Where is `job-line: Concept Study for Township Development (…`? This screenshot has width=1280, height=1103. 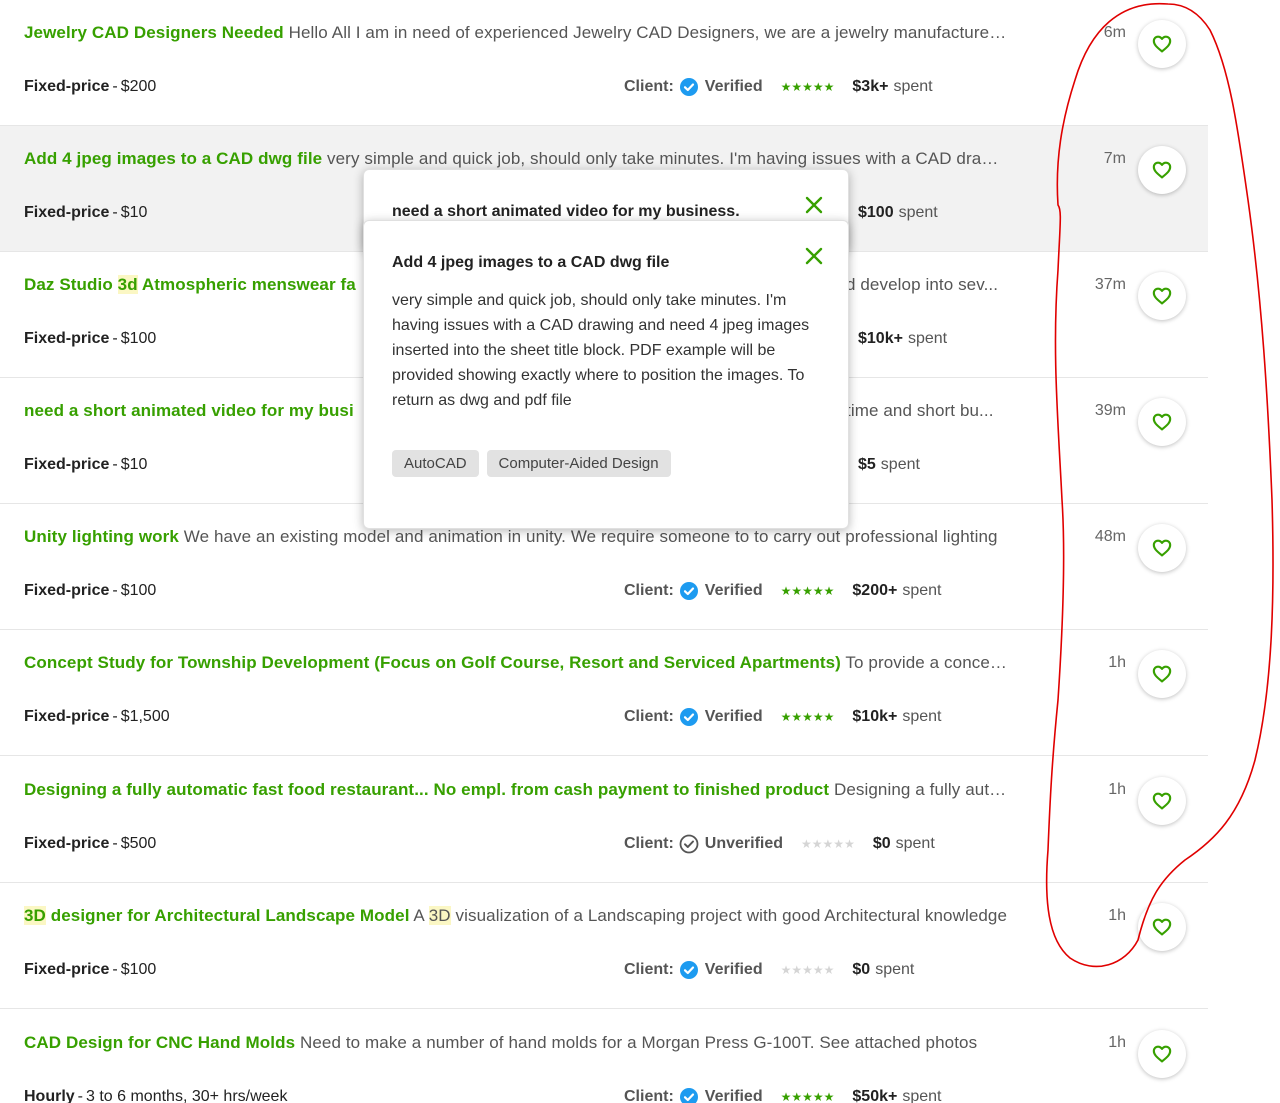
job-line: Concept Study for Township Development (… is located at coordinates (516, 663).